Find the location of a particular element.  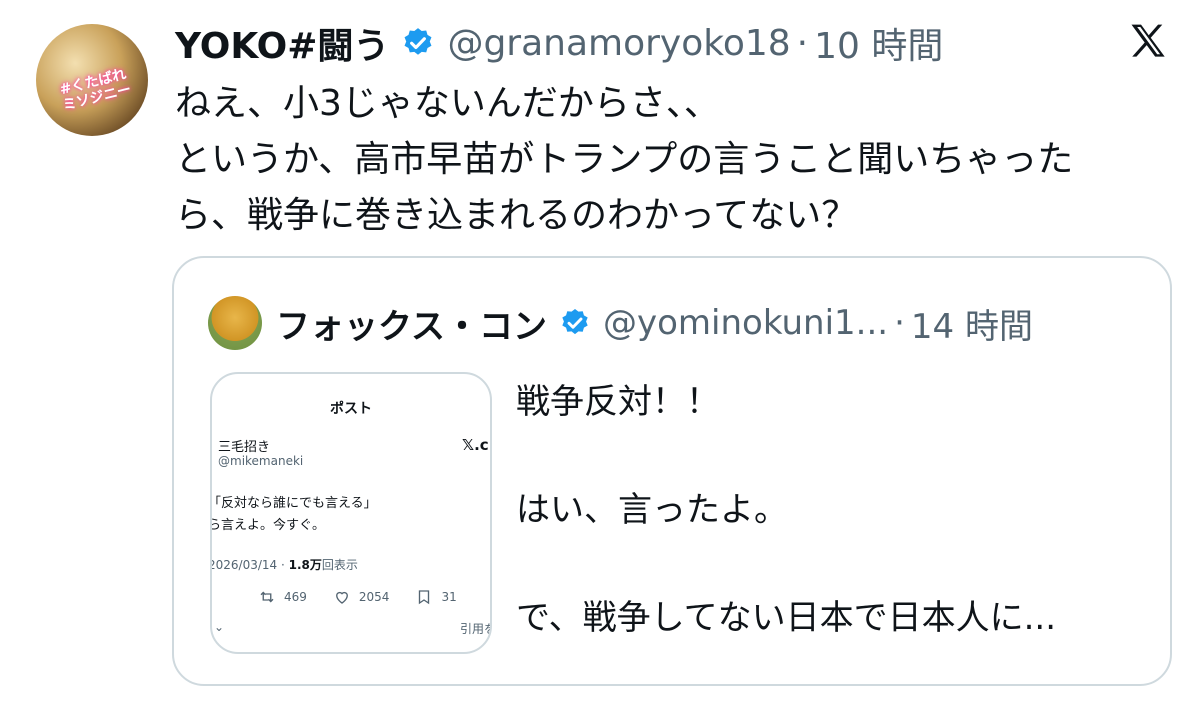

media-like-stat: 2054 is located at coordinates (361, 597).